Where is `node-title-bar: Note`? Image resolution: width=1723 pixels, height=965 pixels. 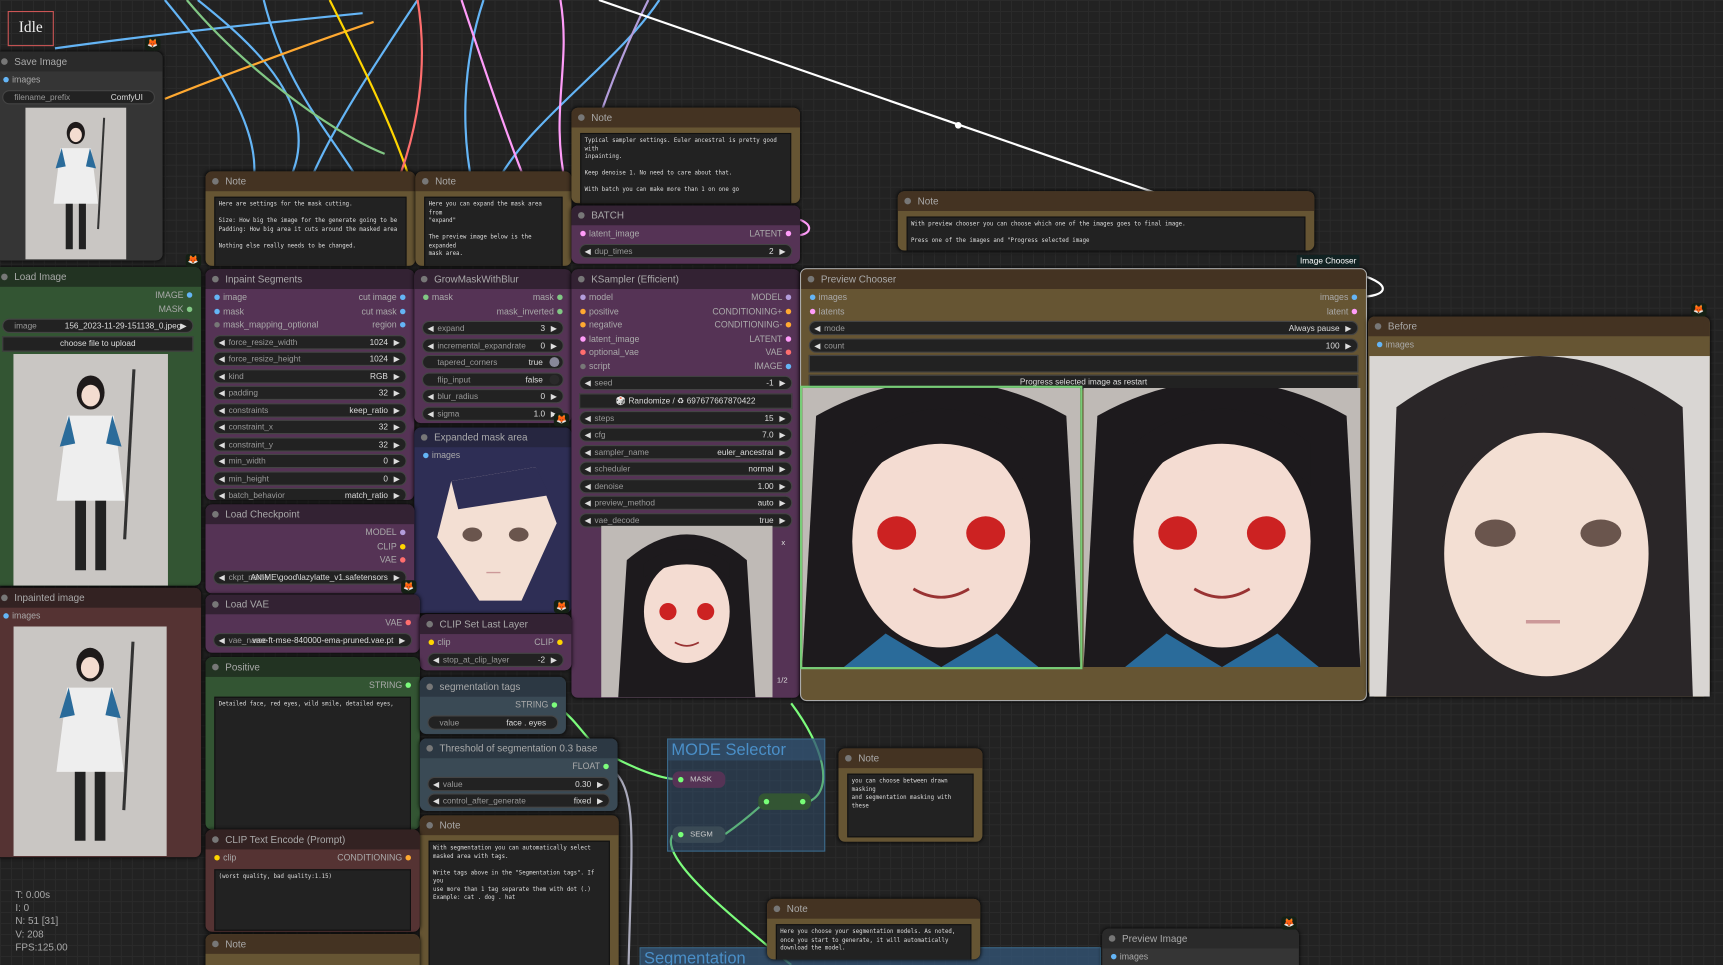
node-title-bar: Note is located at coordinates (519, 825).